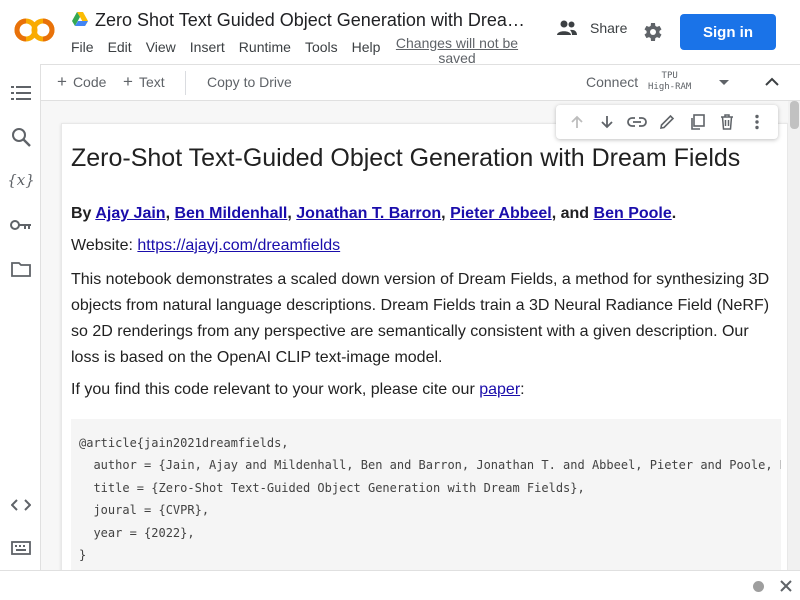 The width and height of the screenshot is (800, 600). I want to click on code-line: joural = {CVPR},, so click(144, 510).